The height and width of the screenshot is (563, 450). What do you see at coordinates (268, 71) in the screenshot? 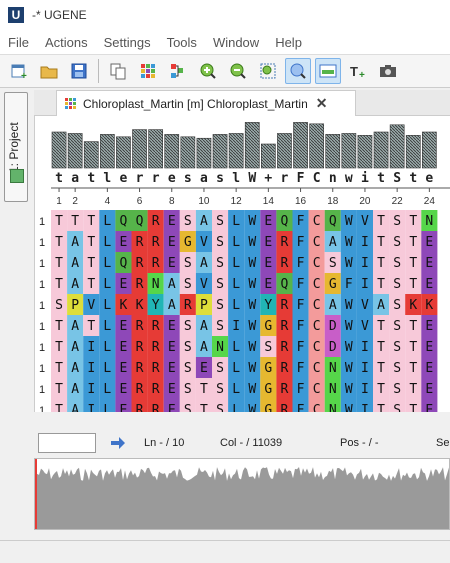
I see `zoom-fit-icon` at bounding box center [268, 71].